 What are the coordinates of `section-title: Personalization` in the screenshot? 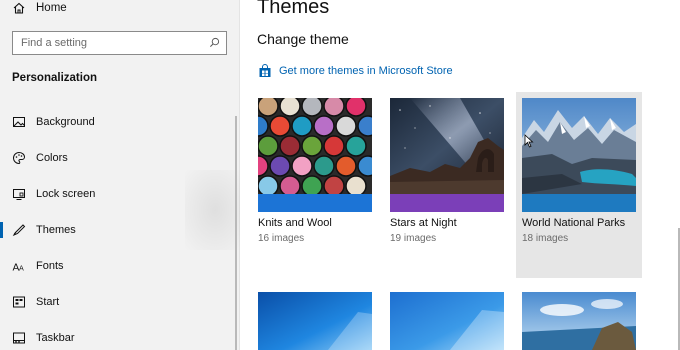 It's located at (54, 78).